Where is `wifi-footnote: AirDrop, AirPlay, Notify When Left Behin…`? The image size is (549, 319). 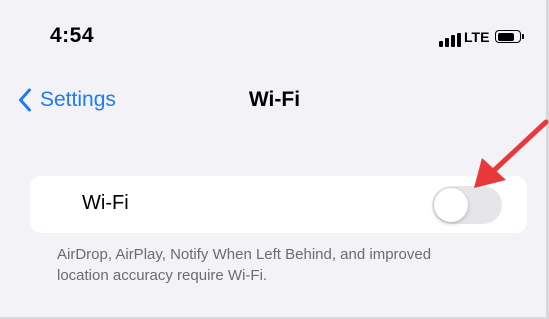 wifi-footnote: AirDrop, AirPlay, Notify When Left Behin… is located at coordinates (244, 265).